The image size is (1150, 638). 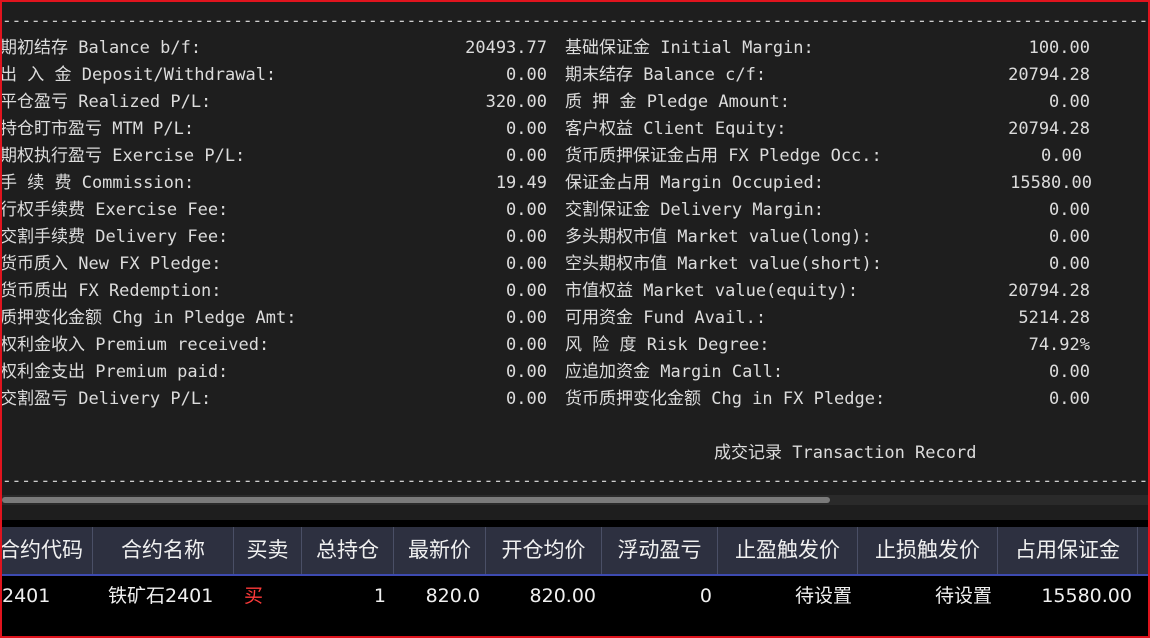 I want to click on col-header-float-pl: 浮动盈亏, so click(x=660, y=550).